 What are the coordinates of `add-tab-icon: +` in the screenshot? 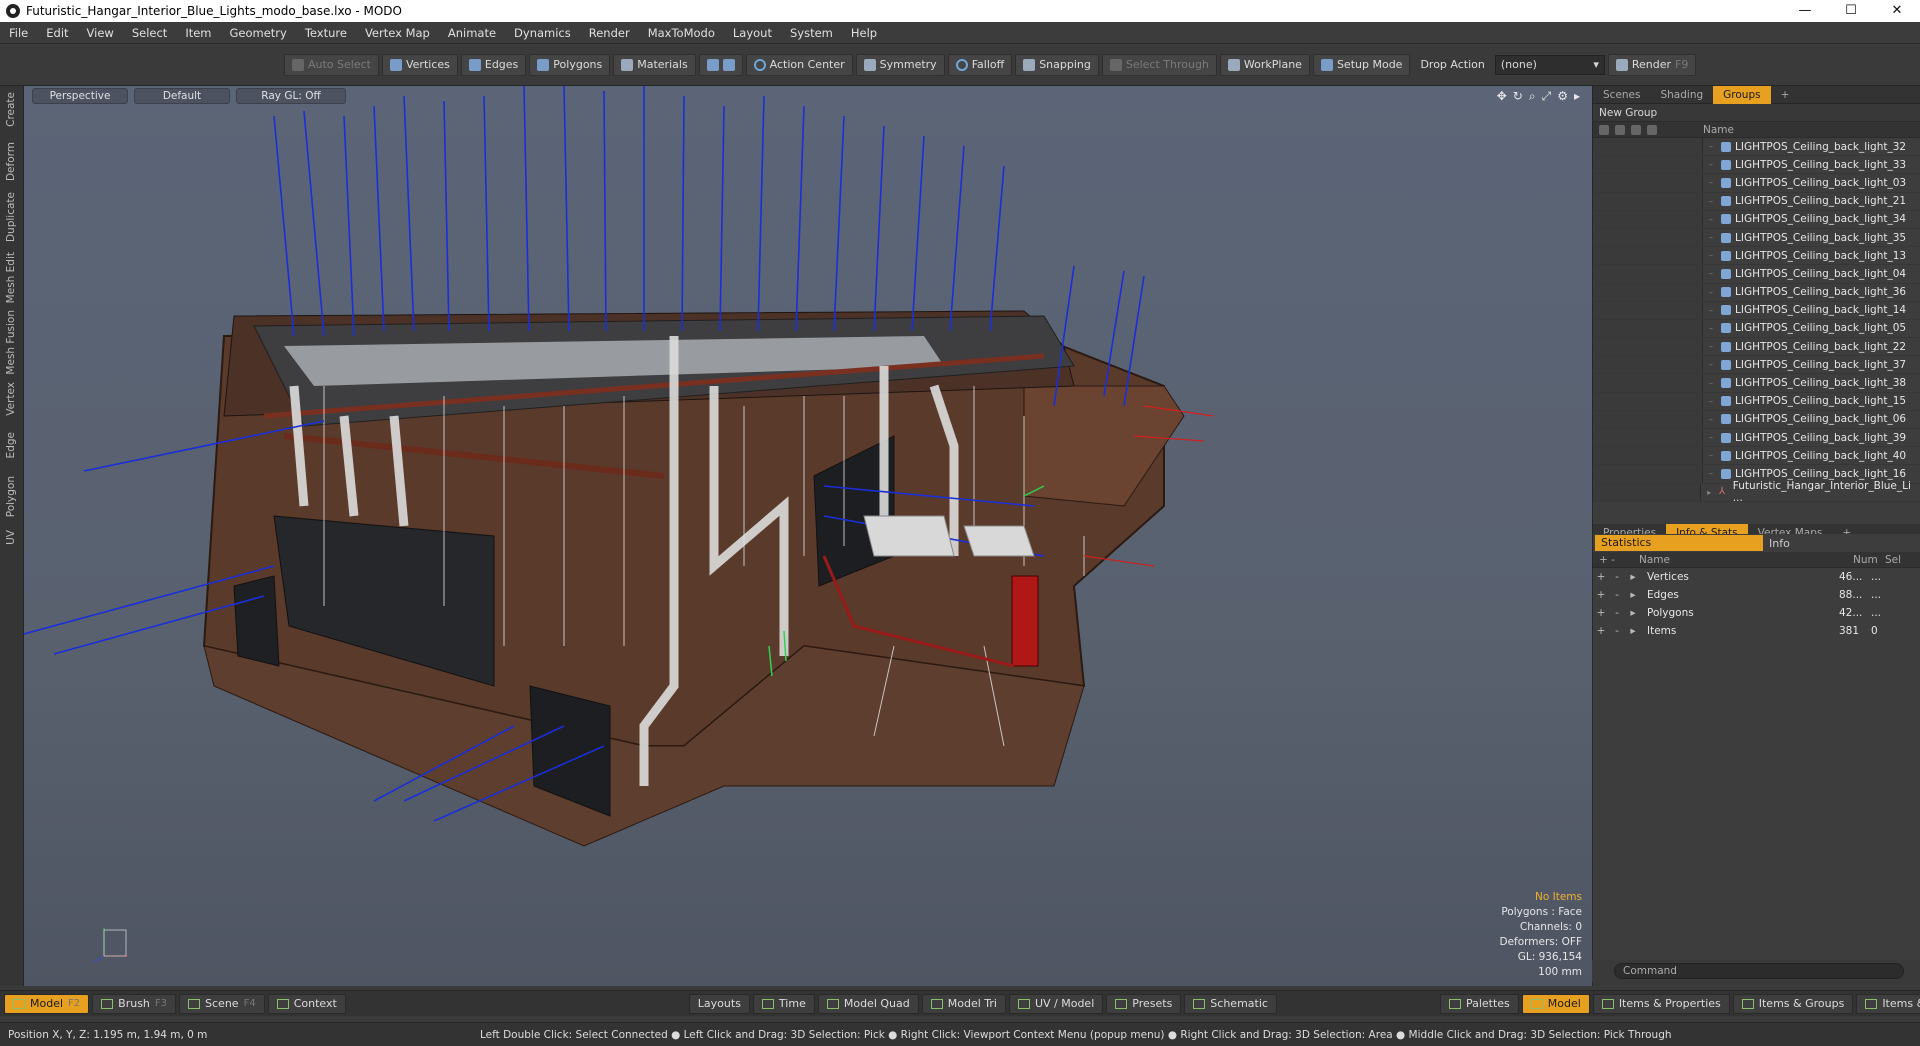 It's located at (1785, 95).